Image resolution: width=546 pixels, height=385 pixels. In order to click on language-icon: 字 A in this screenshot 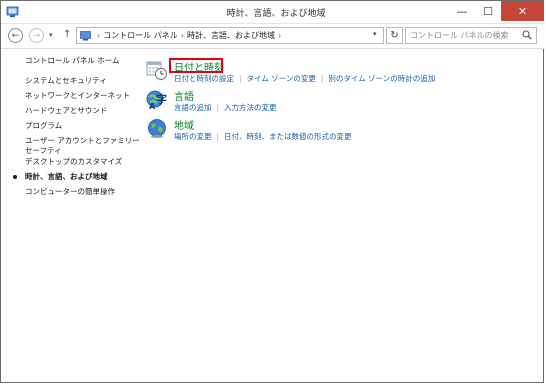, I will do `click(156, 100)`.